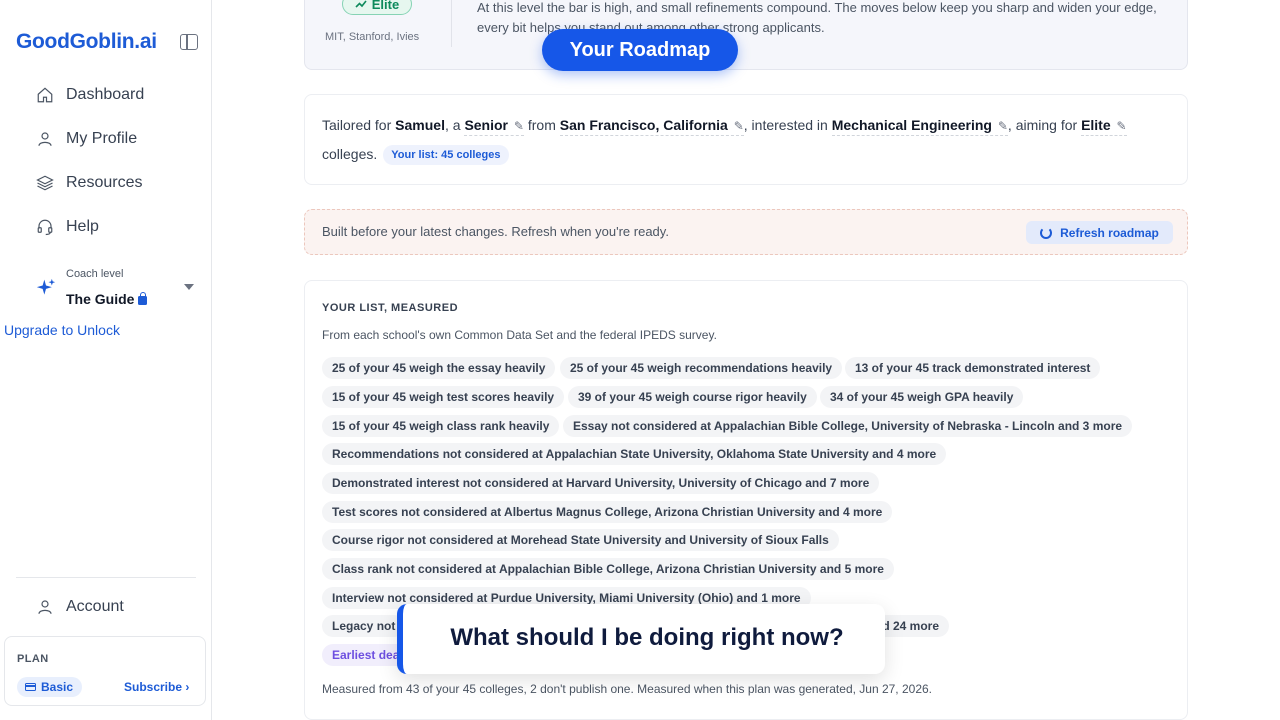  Describe the element at coordinates (390, 308) in the screenshot. I see `section-title: YOUR LIST, MEASURED` at that location.